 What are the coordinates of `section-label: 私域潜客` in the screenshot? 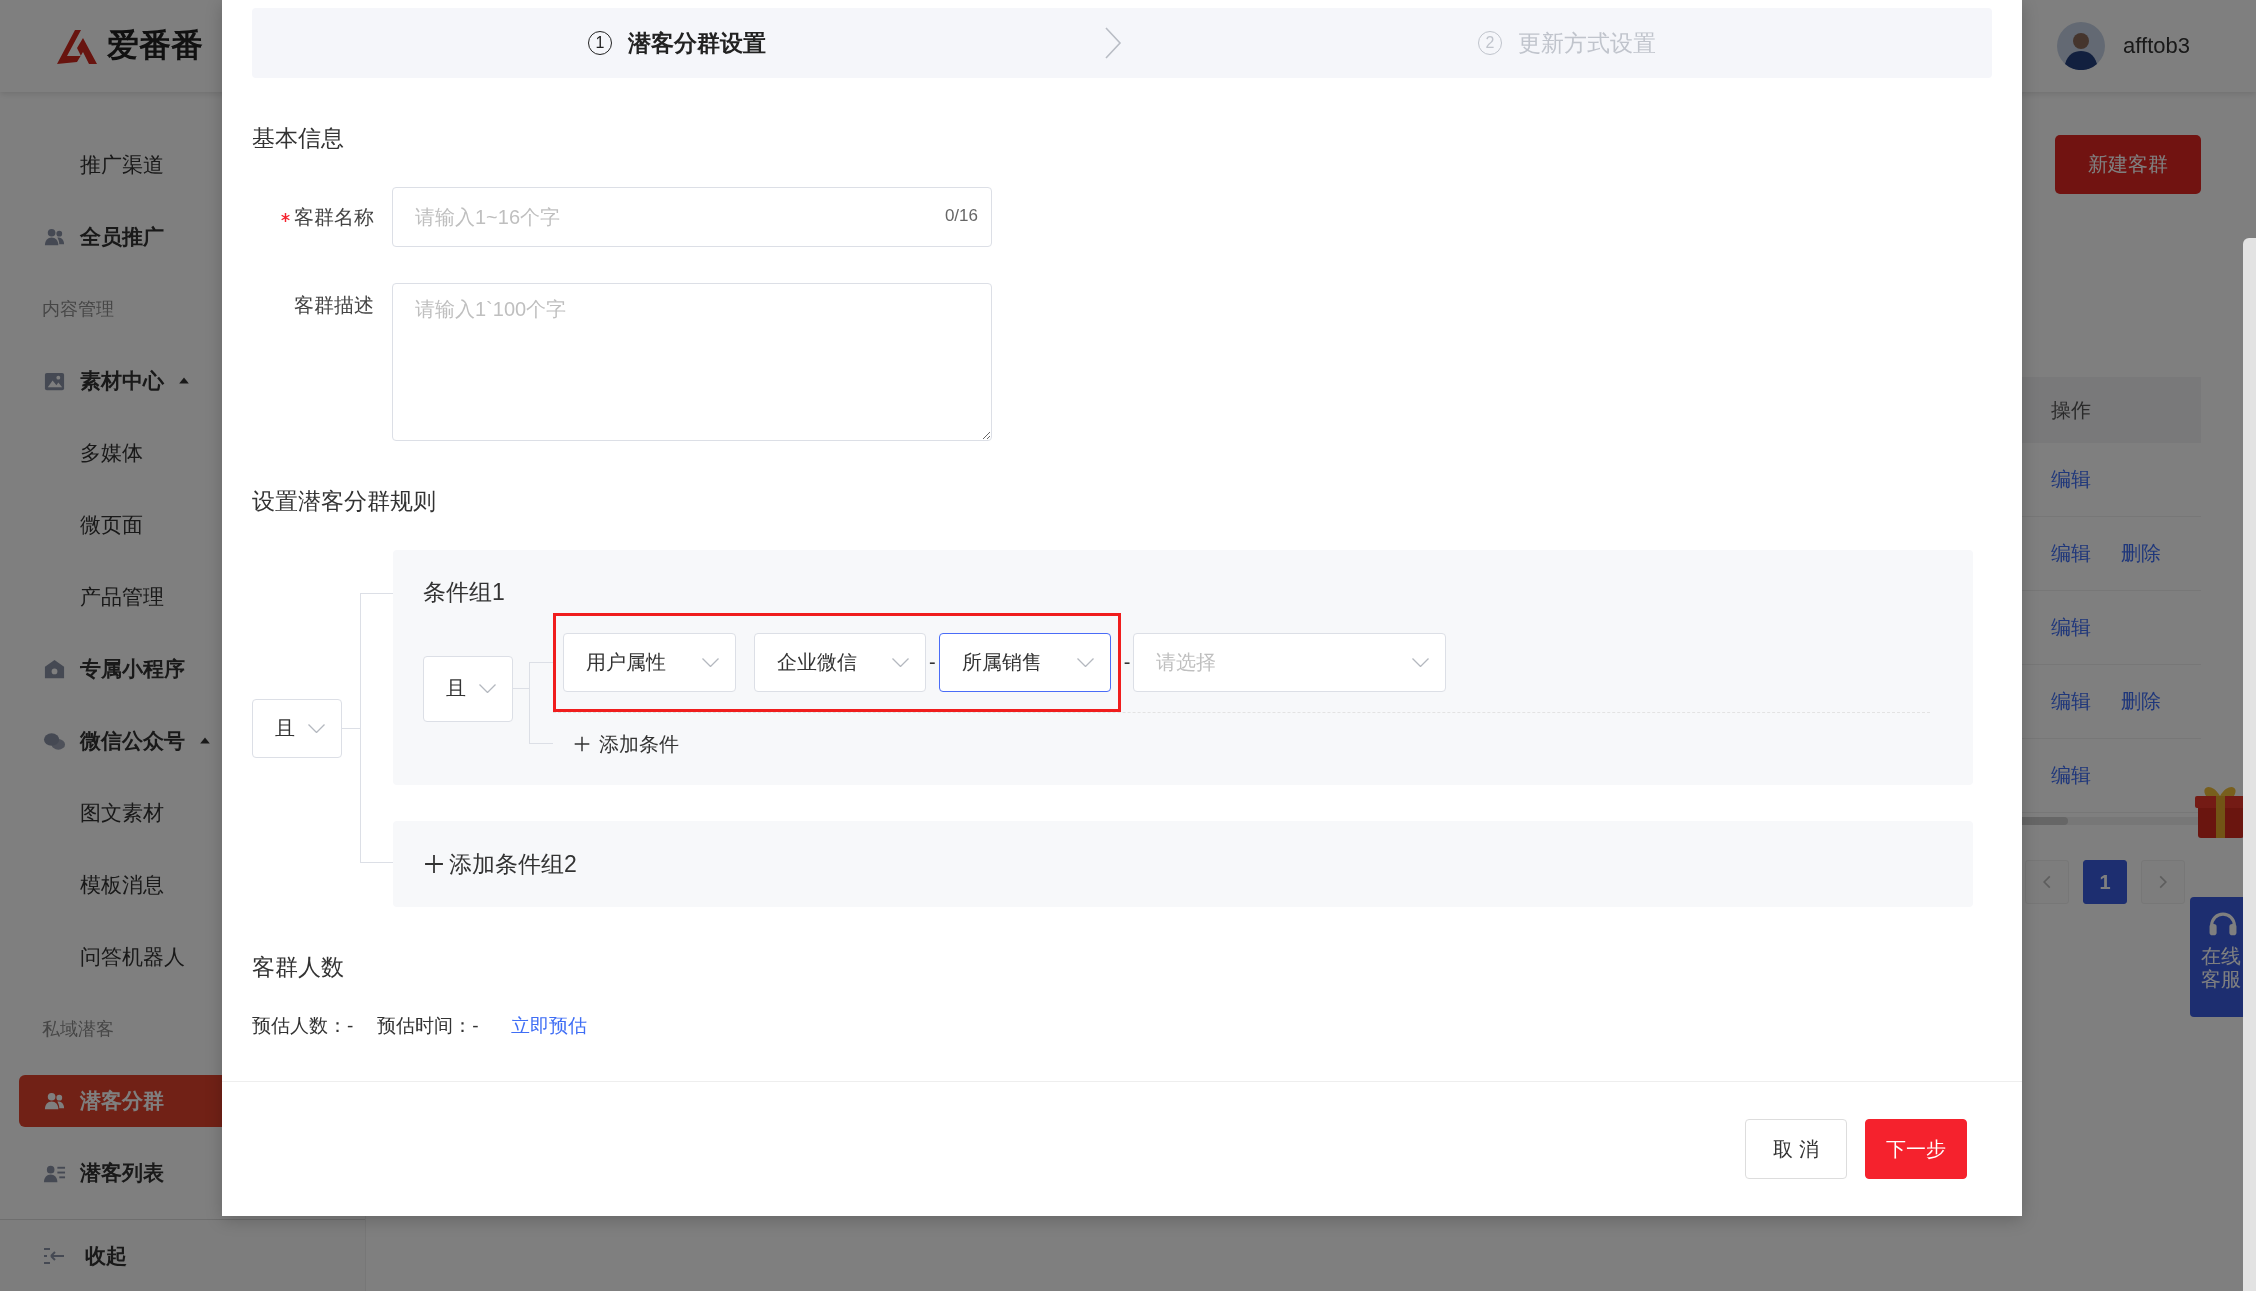 It's located at (78, 1029).